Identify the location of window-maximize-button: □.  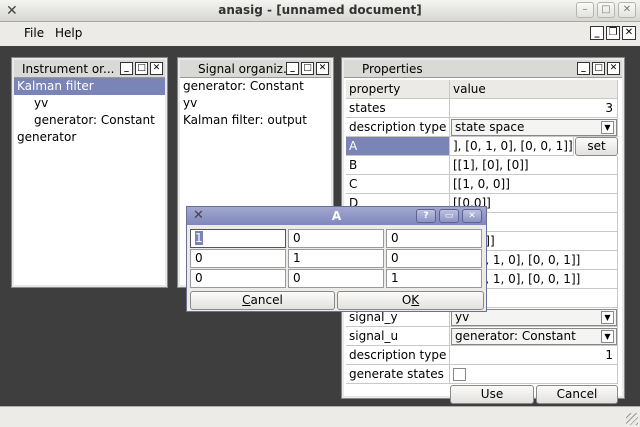
(606, 10).